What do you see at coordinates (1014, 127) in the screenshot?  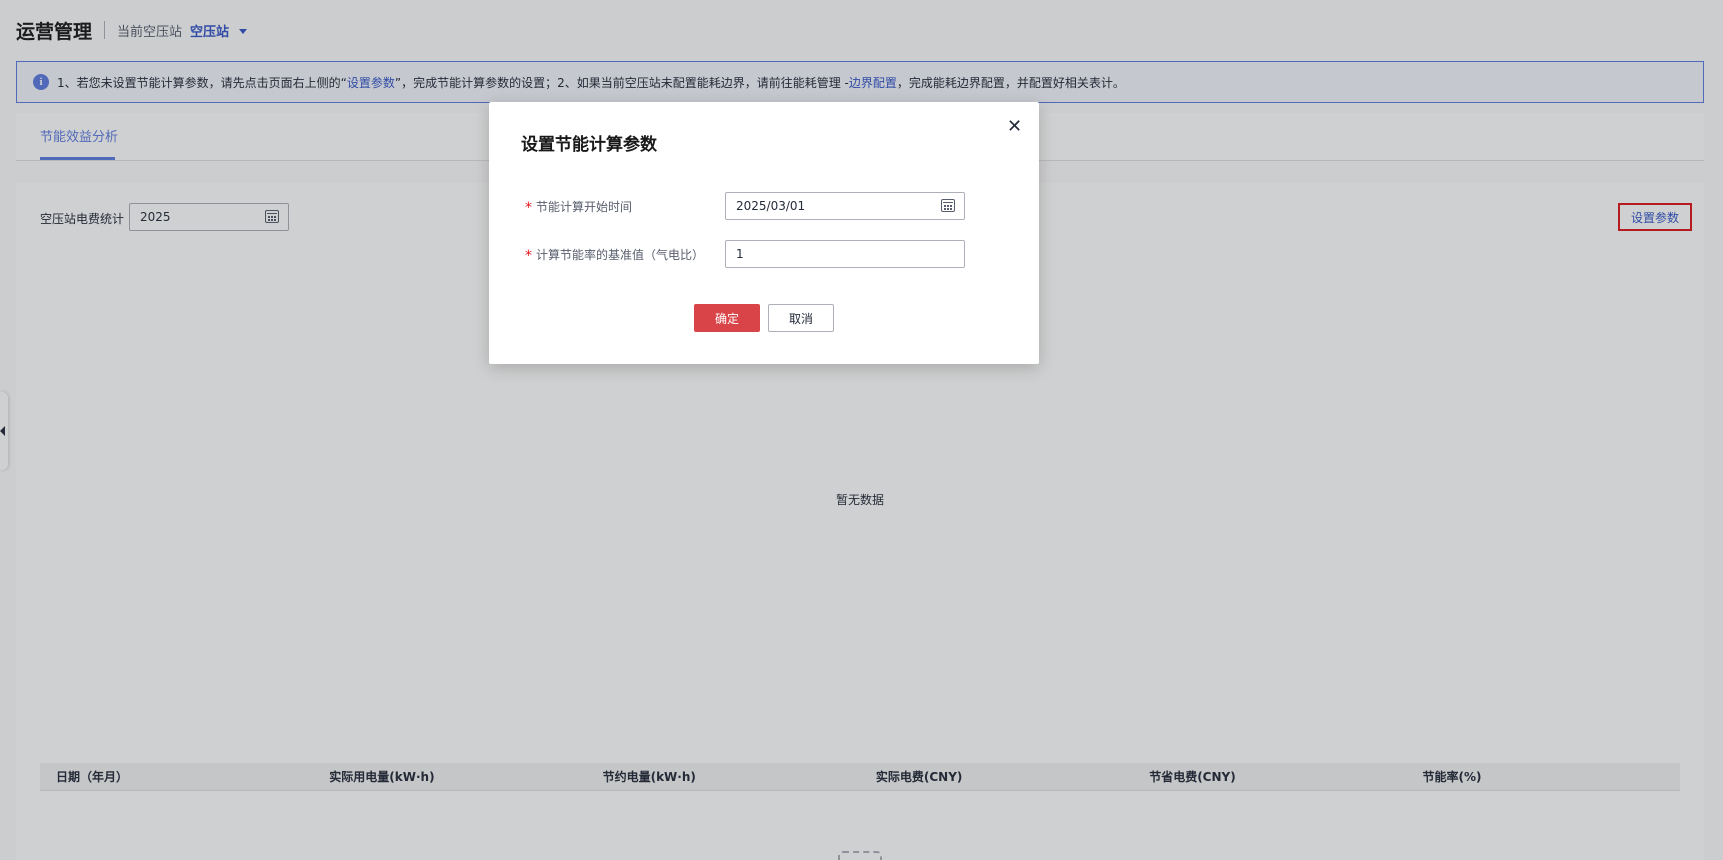 I see `close-icon: ✕` at bounding box center [1014, 127].